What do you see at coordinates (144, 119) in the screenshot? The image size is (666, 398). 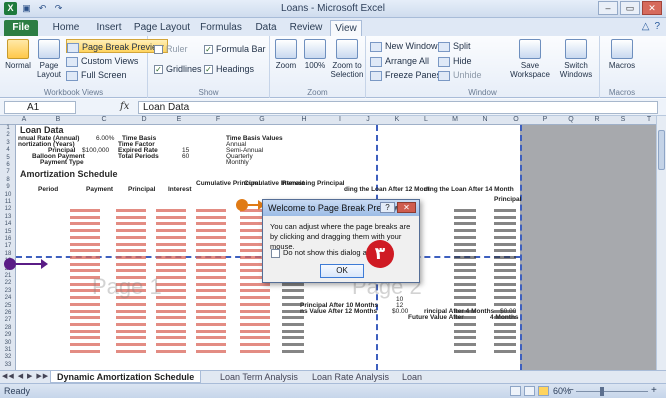 I see `column-header-d: D` at bounding box center [144, 119].